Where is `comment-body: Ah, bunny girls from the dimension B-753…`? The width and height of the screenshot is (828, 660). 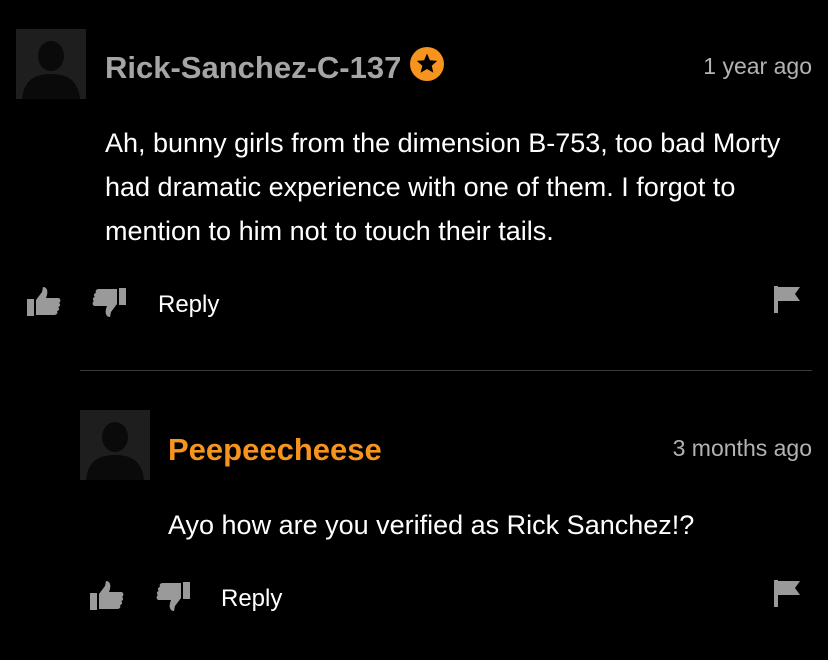
comment-body: Ah, bunny girls from the dimension B-753… is located at coordinates (443, 187).